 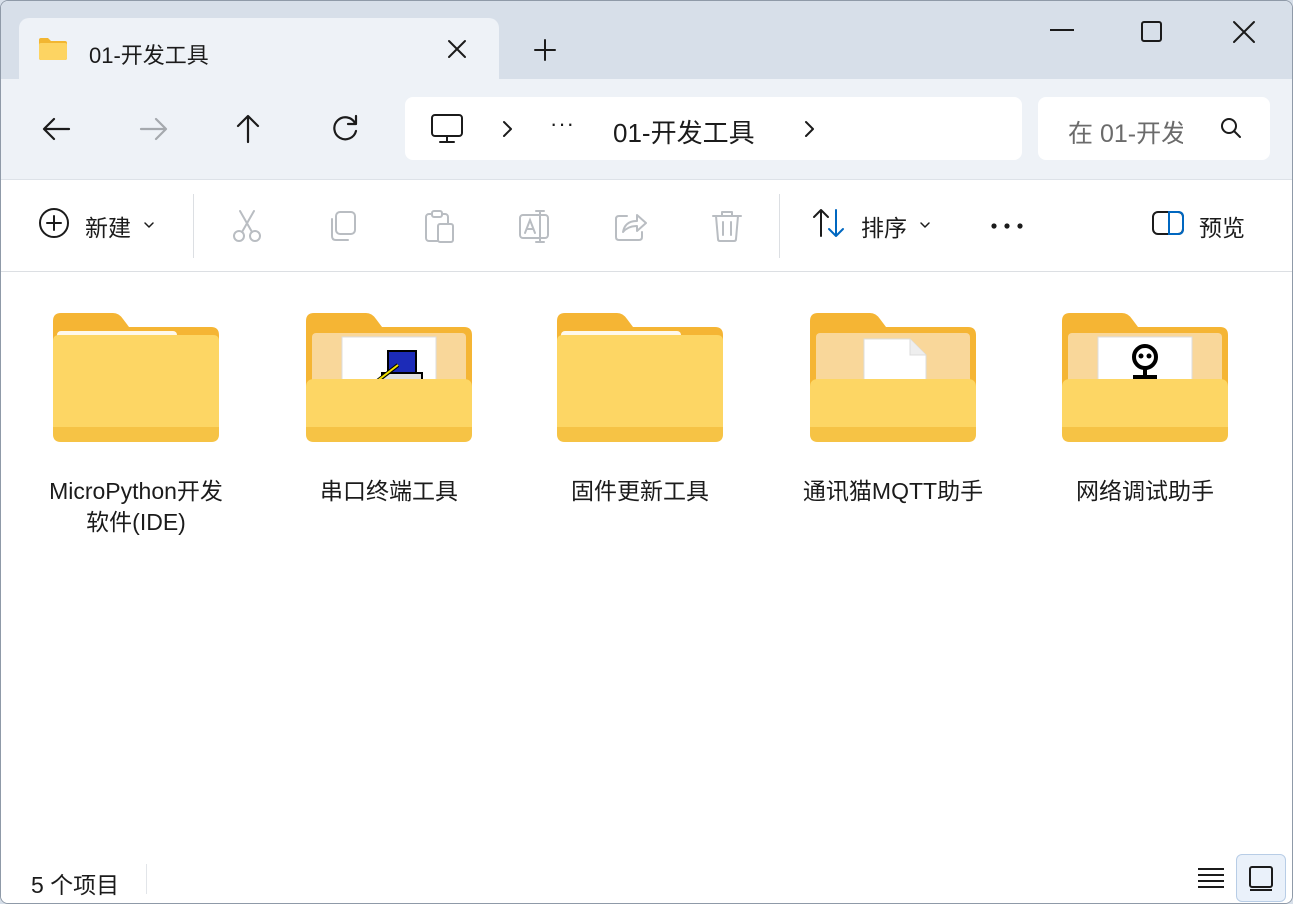 What do you see at coordinates (1244, 32) in the screenshot?
I see `close-window-icon` at bounding box center [1244, 32].